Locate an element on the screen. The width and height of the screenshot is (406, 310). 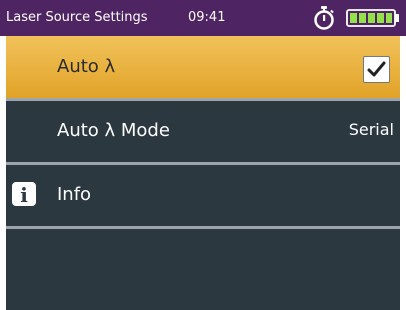
divider is located at coordinates (203, 227).